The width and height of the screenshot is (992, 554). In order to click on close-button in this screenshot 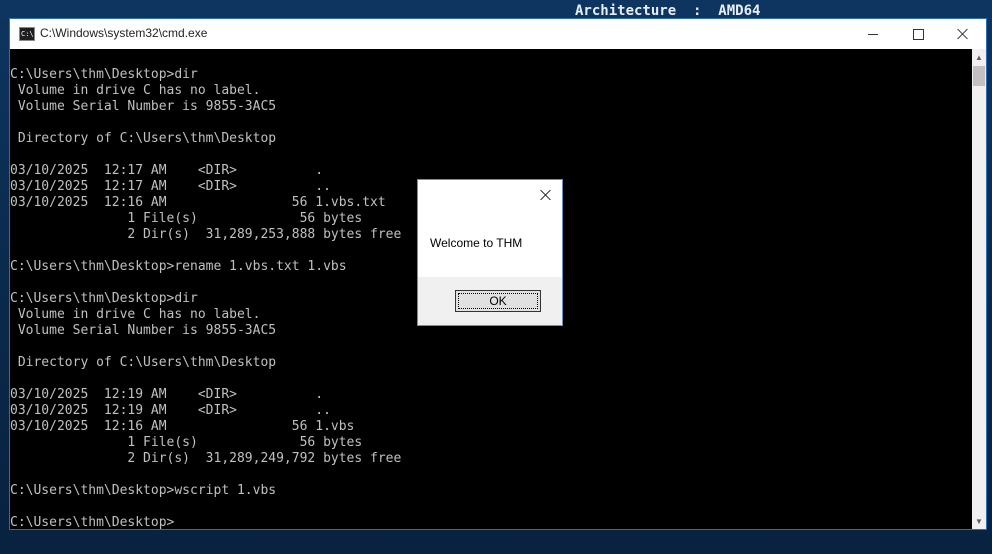, I will do `click(963, 34)`.